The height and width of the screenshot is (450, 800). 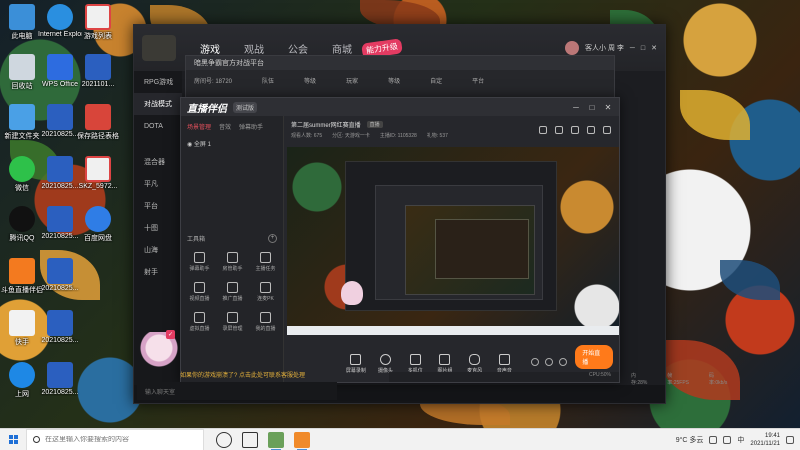 I want to click on ime-indicator: 中, so click(x=740, y=440).